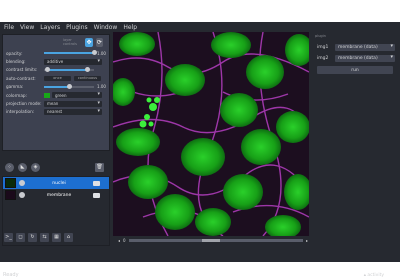 The image size is (400, 280). I want to click on run-button: run, so click(355, 70).